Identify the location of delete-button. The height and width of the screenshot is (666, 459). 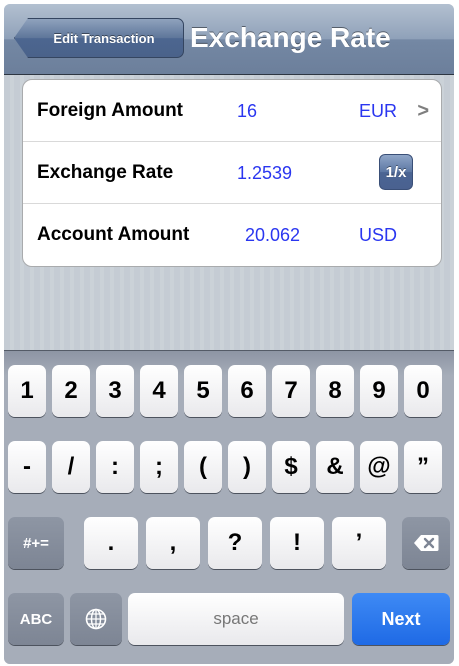
(426, 543).